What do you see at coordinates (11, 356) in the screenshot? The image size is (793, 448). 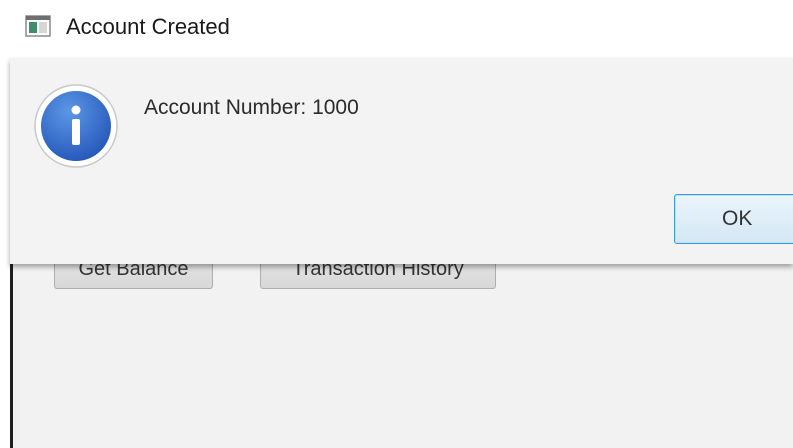 I see `background-window-edge` at bounding box center [11, 356].